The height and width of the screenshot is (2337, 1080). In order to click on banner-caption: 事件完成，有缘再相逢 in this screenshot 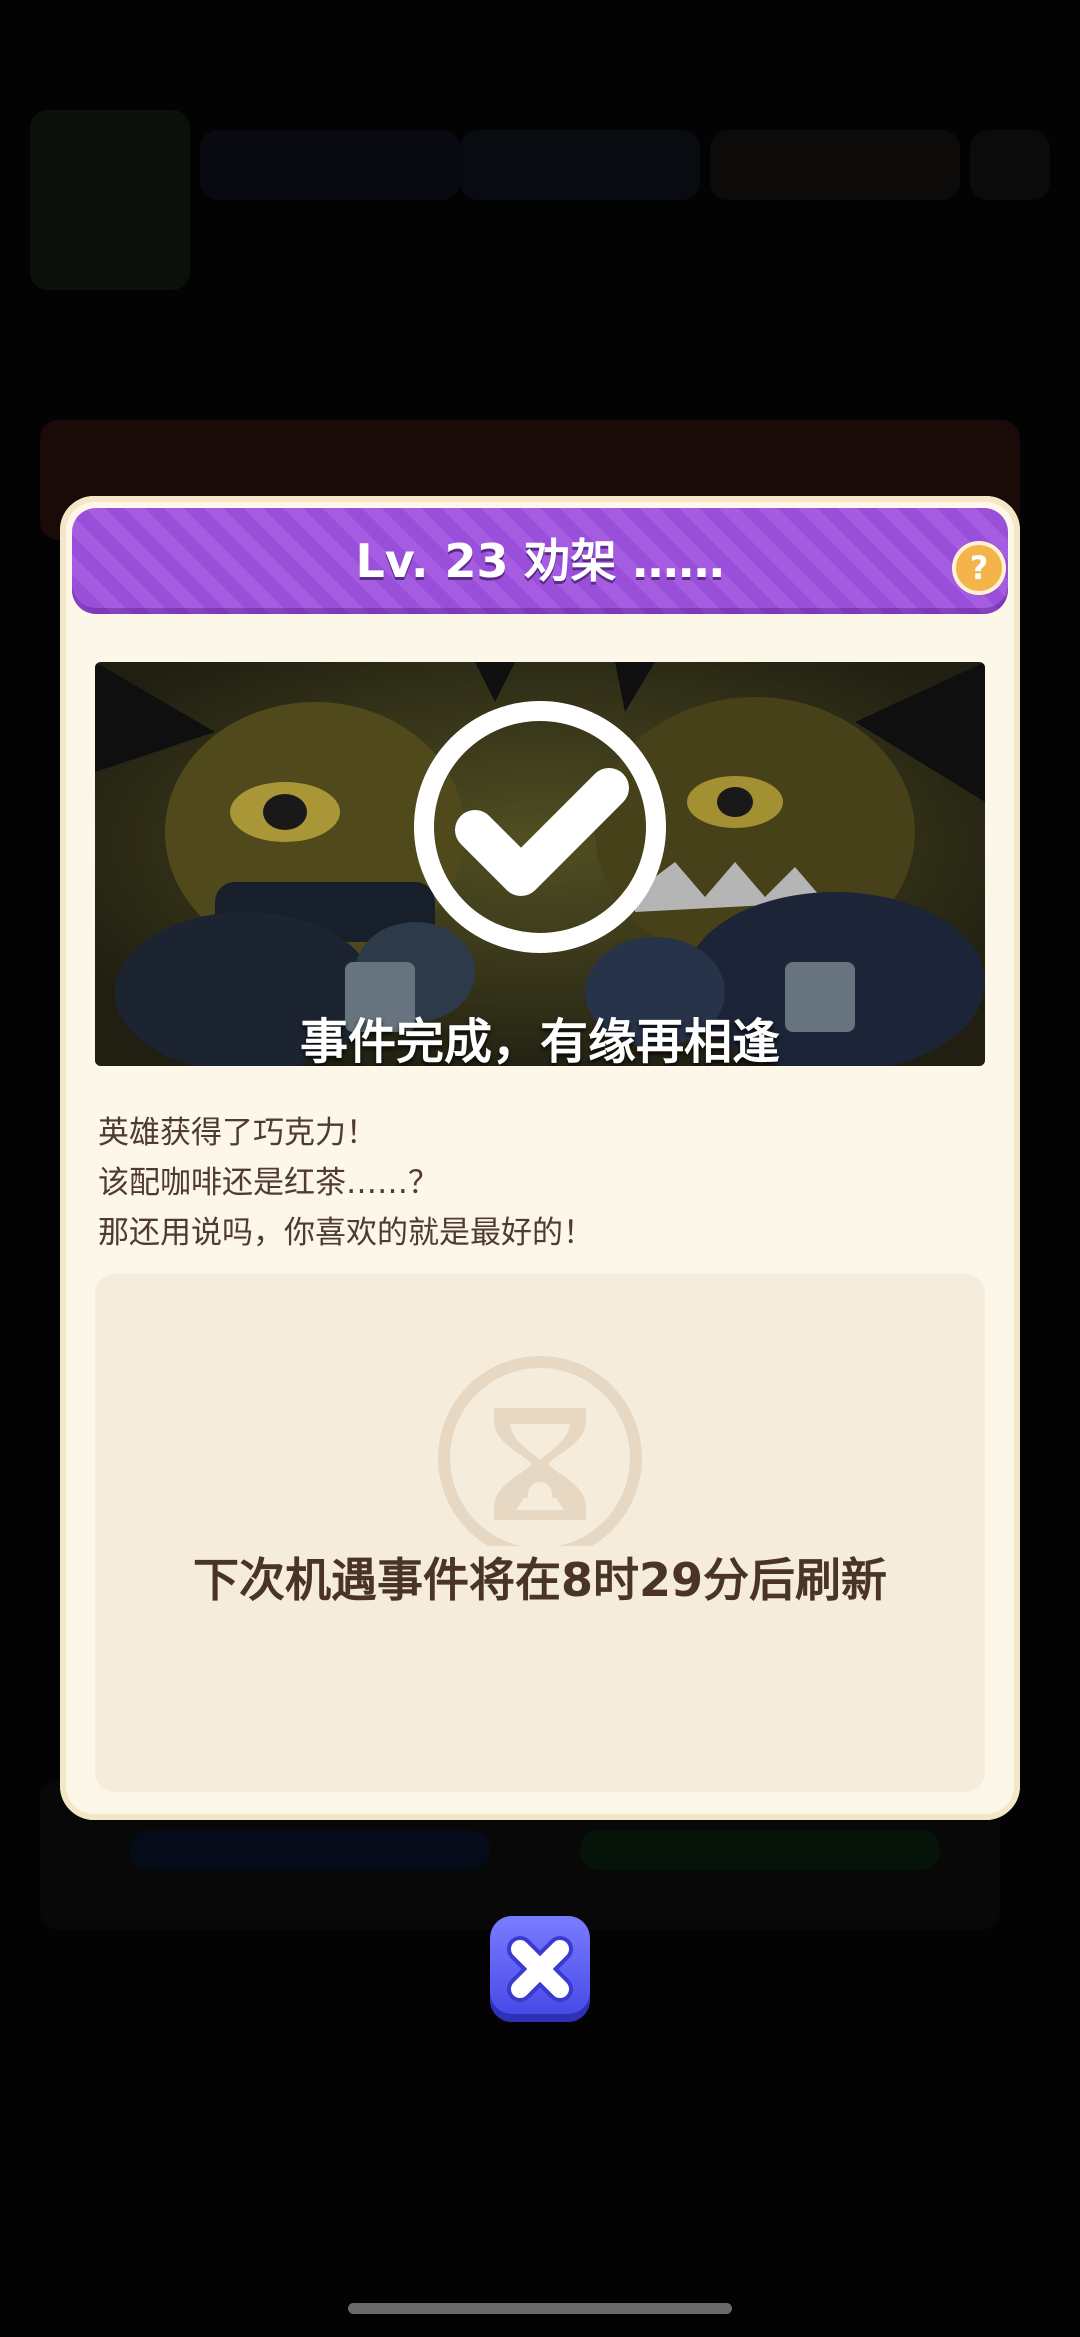, I will do `click(539, 1040)`.